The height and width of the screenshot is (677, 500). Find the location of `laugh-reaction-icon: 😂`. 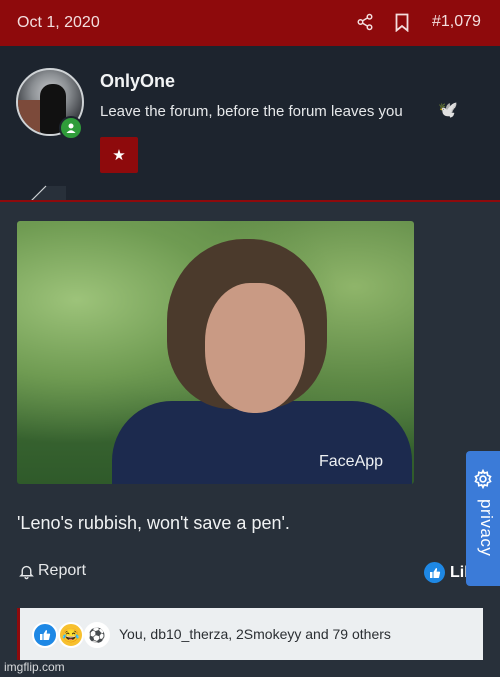

laugh-reaction-icon: 😂 is located at coordinates (71, 635).